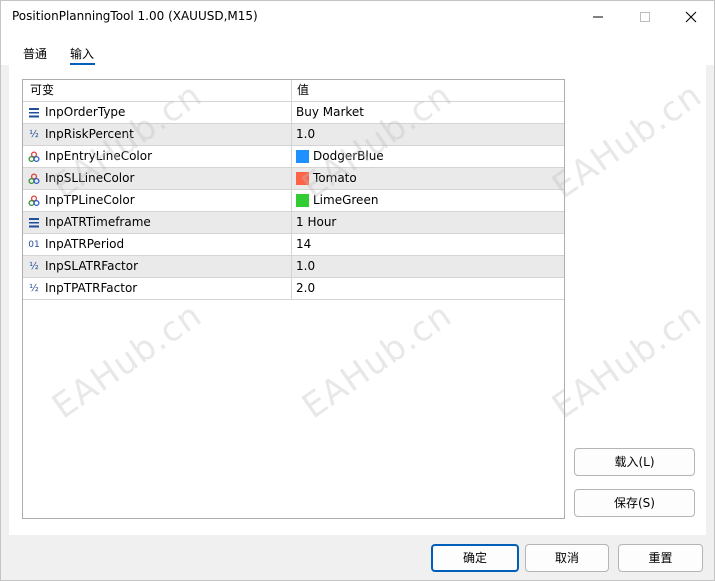  I want to click on variable-name: InpRiskPercent, so click(89, 134).